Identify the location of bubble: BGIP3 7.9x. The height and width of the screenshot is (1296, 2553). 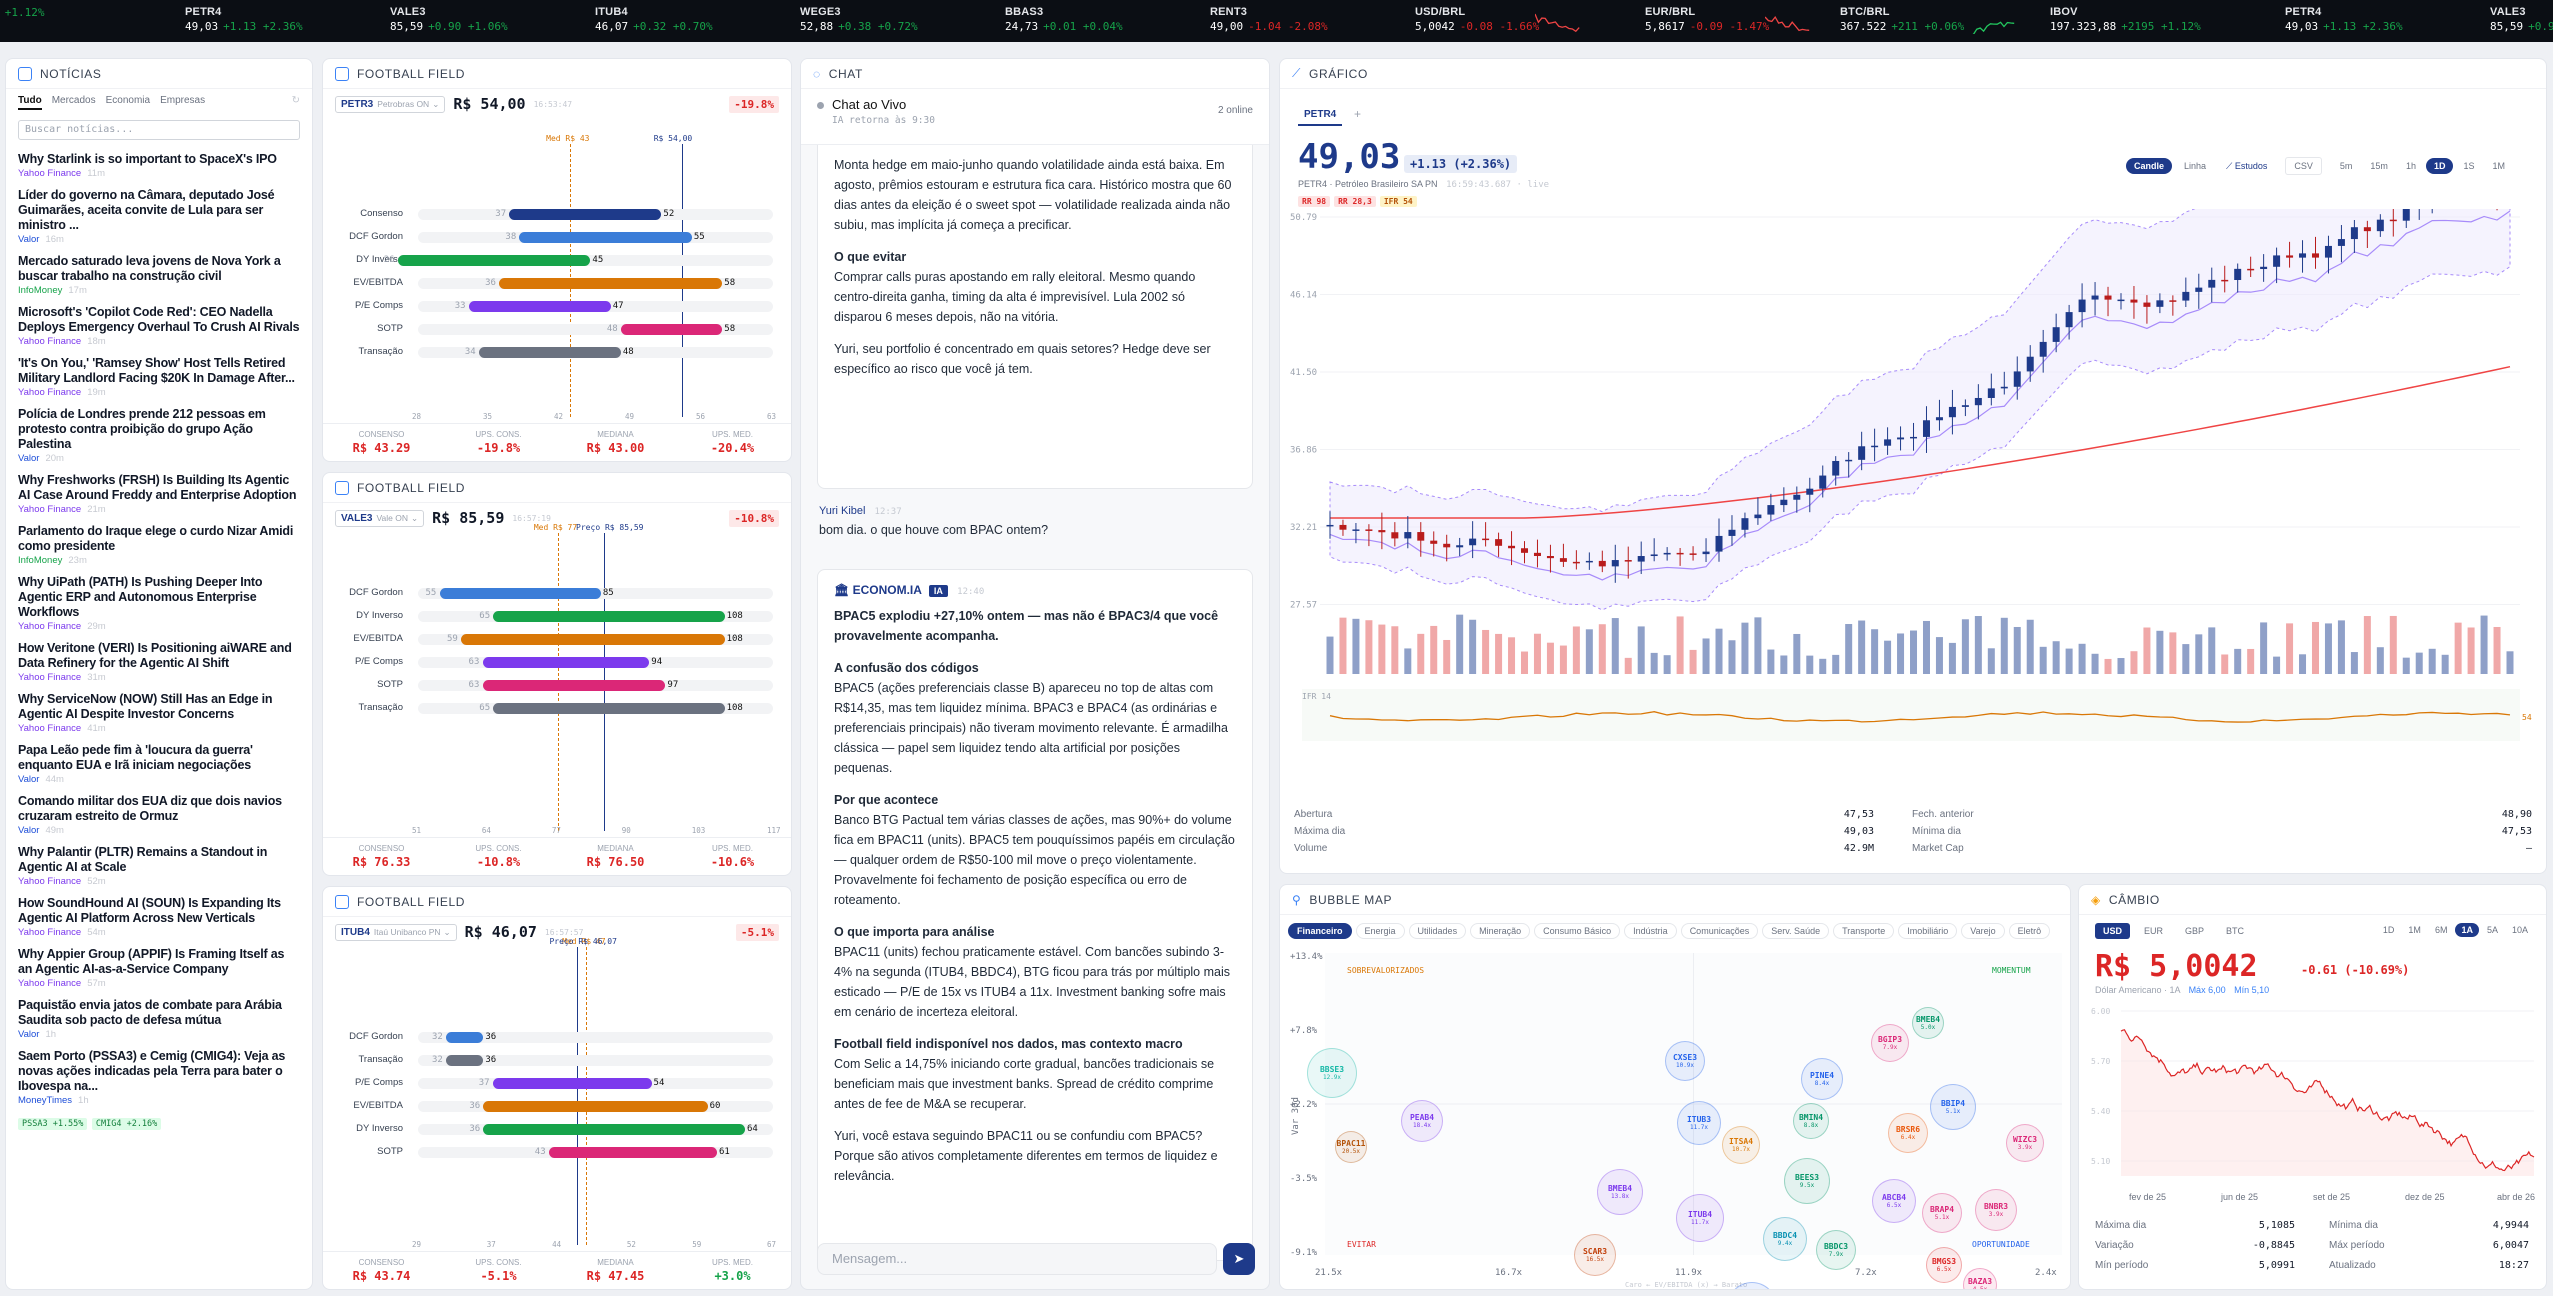
(1890, 1043).